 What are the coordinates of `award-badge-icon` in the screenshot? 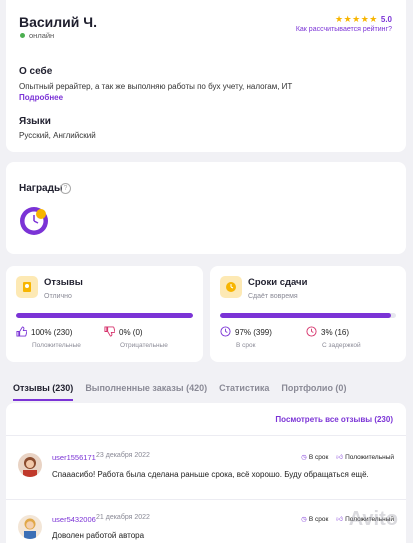 It's located at (34, 221).